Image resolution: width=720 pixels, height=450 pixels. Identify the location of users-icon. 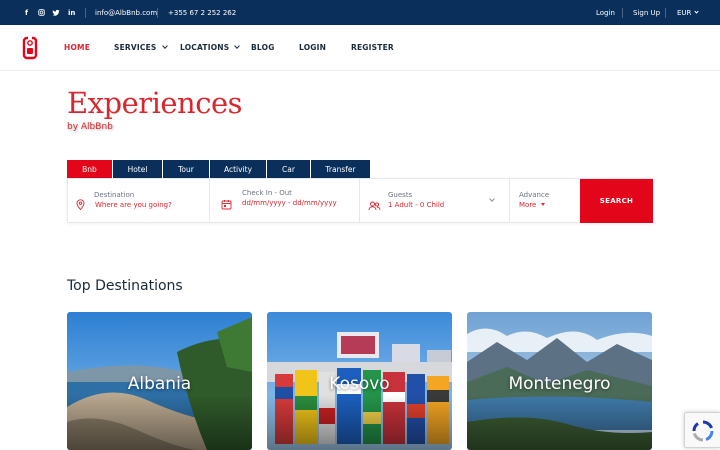
(374, 205).